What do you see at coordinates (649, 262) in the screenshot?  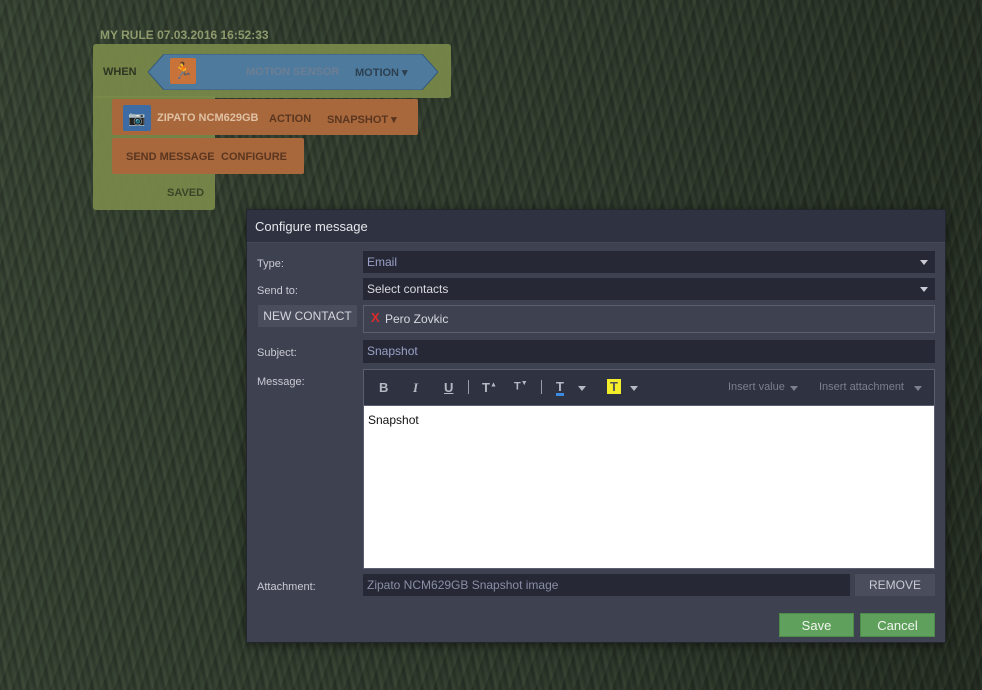 I see `type-select: Email` at bounding box center [649, 262].